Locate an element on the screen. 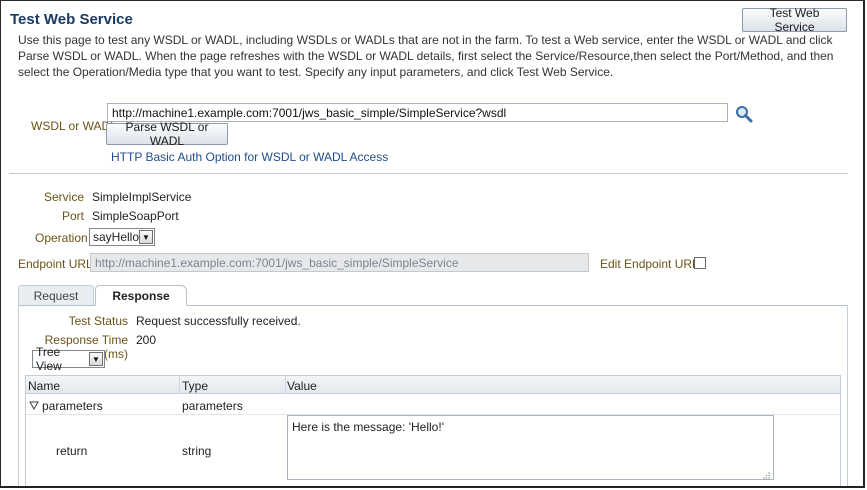 The image size is (867, 490). column-header-name: Name is located at coordinates (103, 385).